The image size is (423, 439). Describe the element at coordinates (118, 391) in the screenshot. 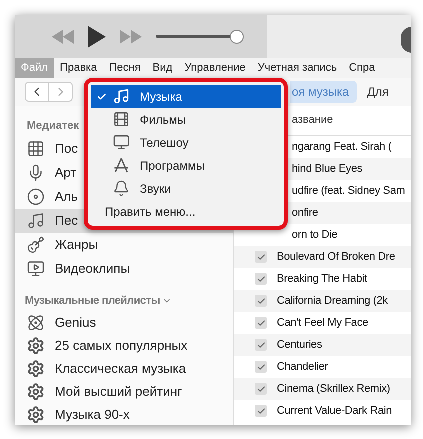

I see `playlist-label: Мой высший рейтинг` at that location.